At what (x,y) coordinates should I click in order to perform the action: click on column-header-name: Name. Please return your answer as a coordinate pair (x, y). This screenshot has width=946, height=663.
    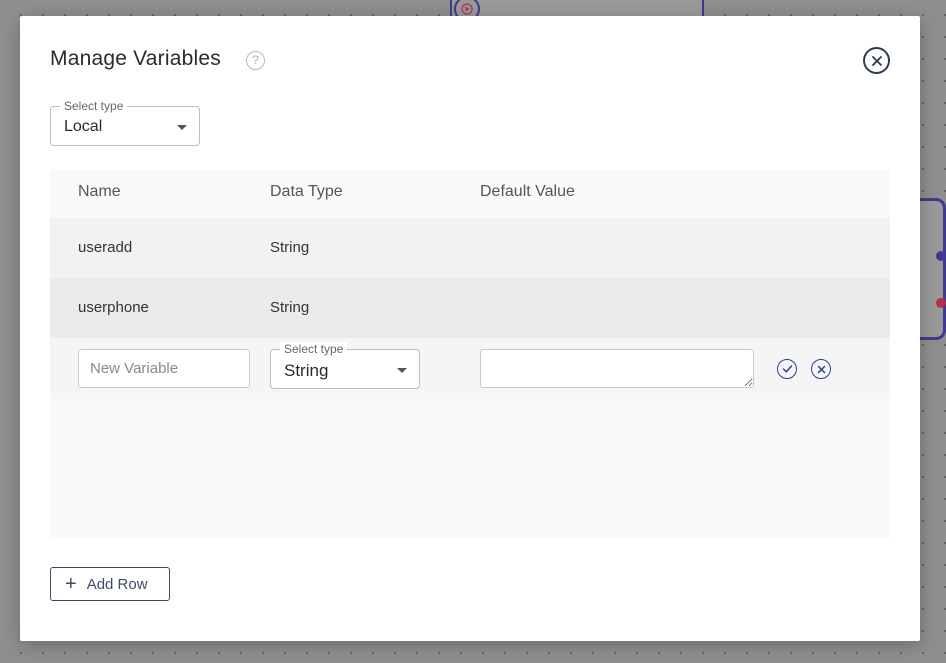
    Looking at the image, I should click on (99, 191).